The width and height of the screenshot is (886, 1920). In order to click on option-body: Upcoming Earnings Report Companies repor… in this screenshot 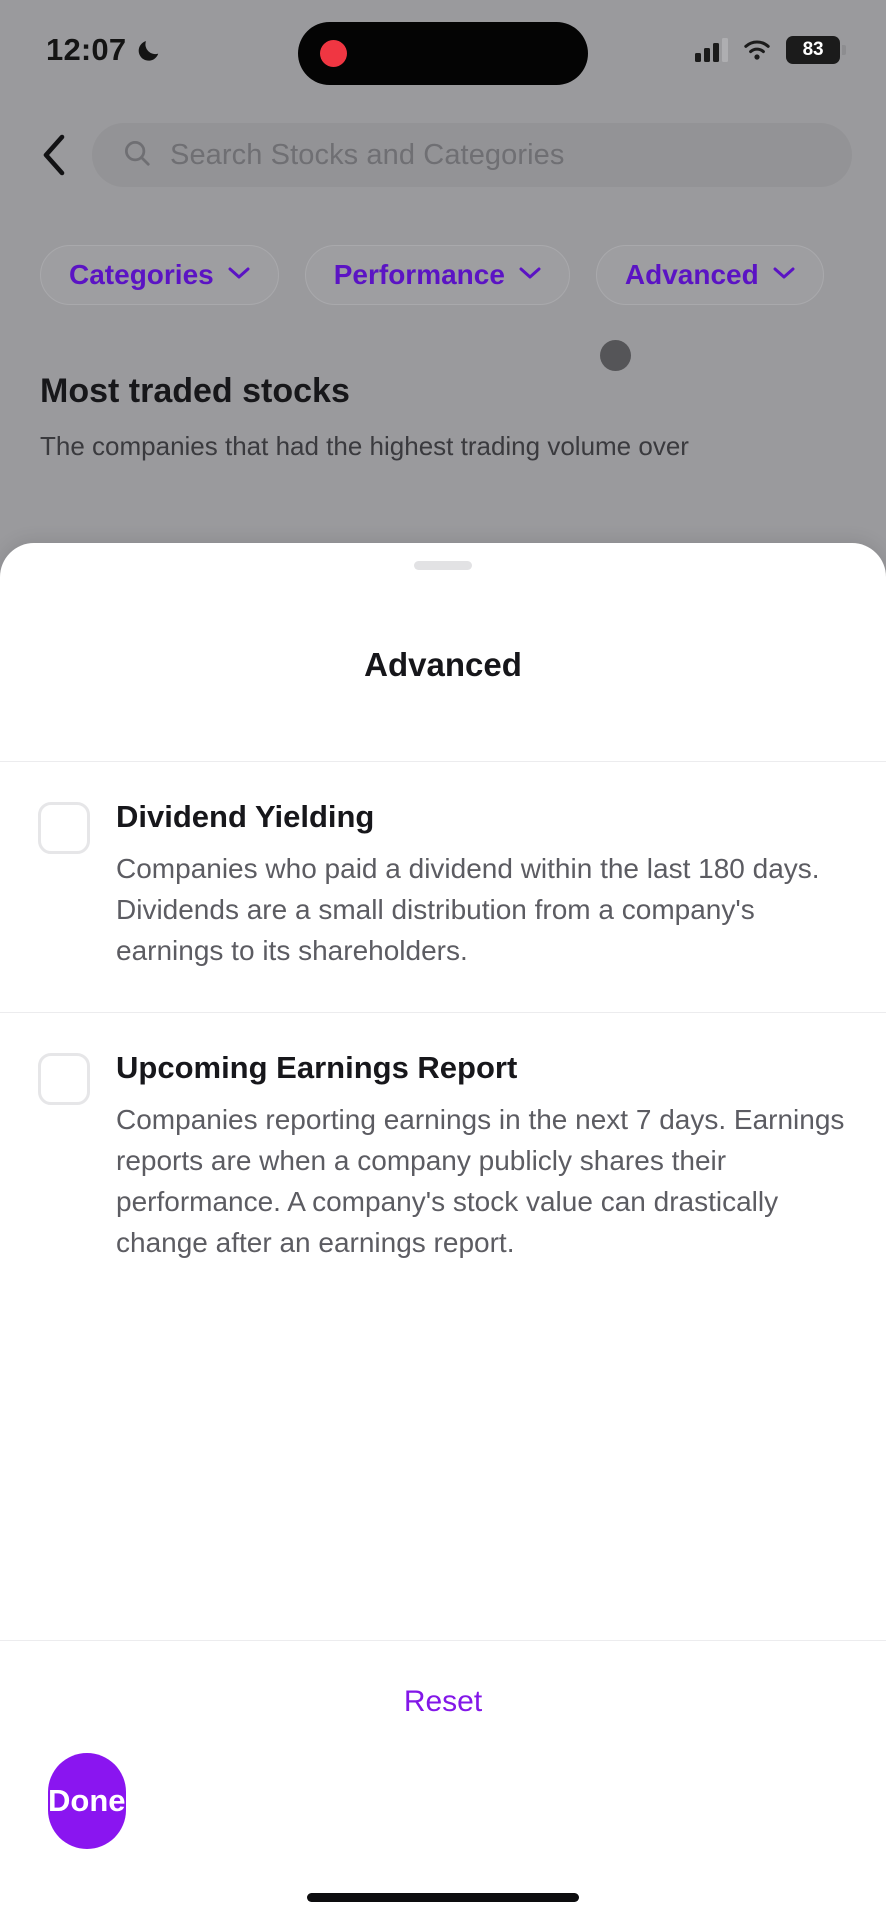, I will do `click(482, 1156)`.